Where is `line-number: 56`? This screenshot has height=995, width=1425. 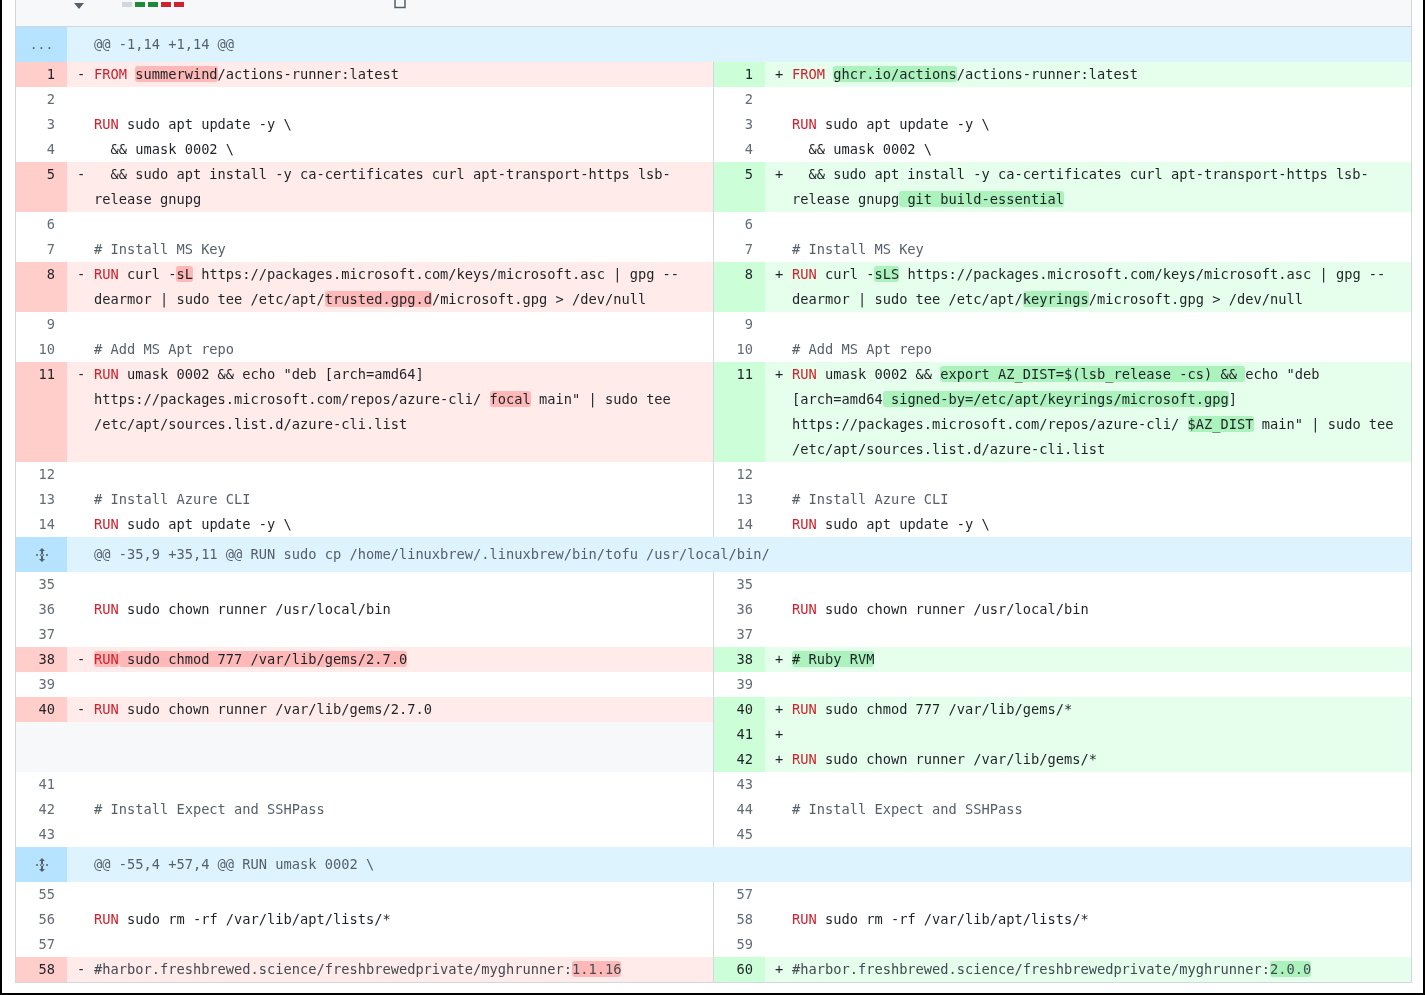
line-number: 56 is located at coordinates (46, 919).